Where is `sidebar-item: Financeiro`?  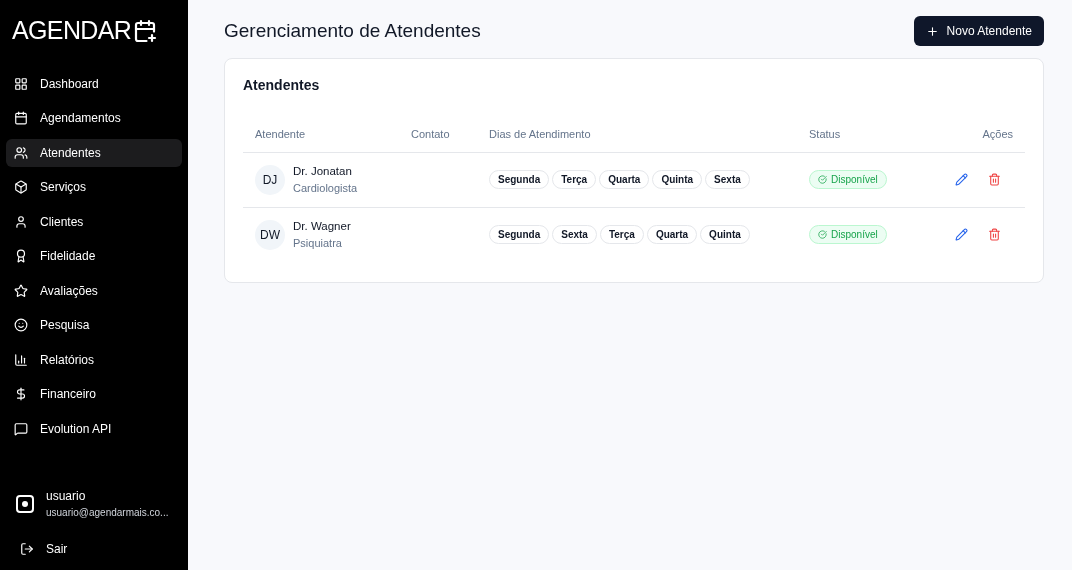
sidebar-item: Financeiro is located at coordinates (94, 394).